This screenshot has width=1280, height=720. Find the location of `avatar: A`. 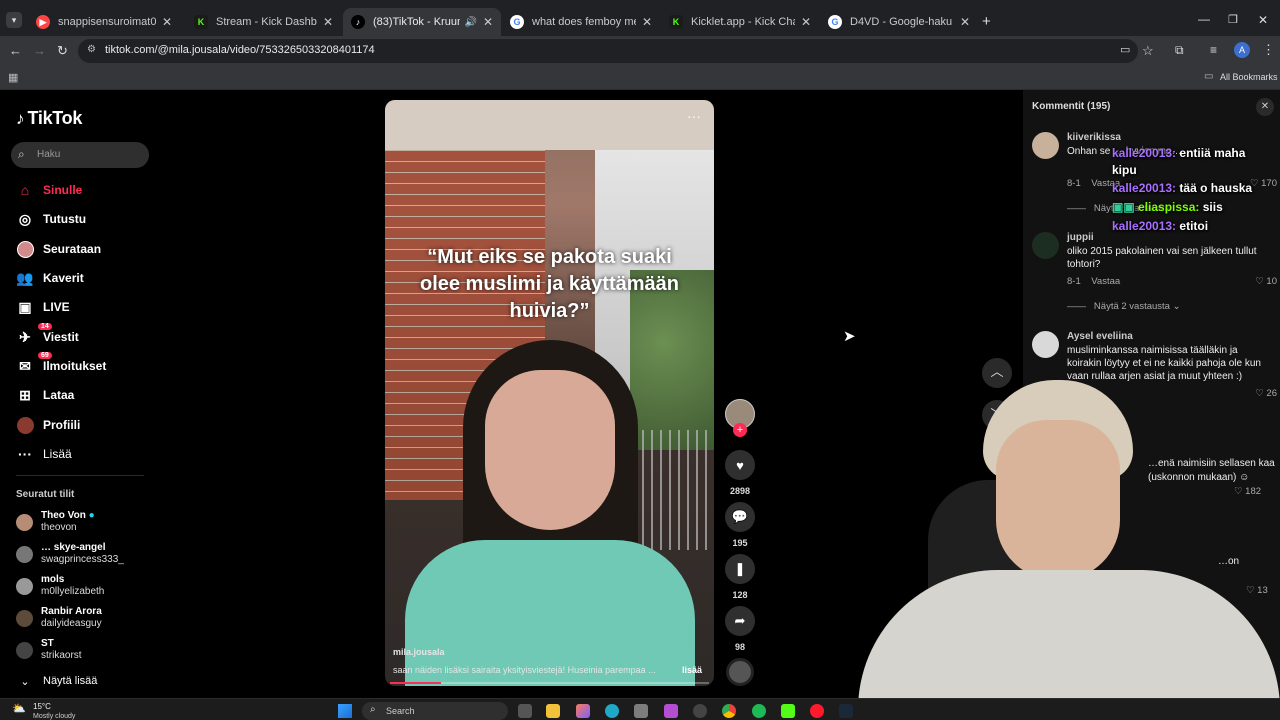

avatar: A is located at coordinates (1242, 50).